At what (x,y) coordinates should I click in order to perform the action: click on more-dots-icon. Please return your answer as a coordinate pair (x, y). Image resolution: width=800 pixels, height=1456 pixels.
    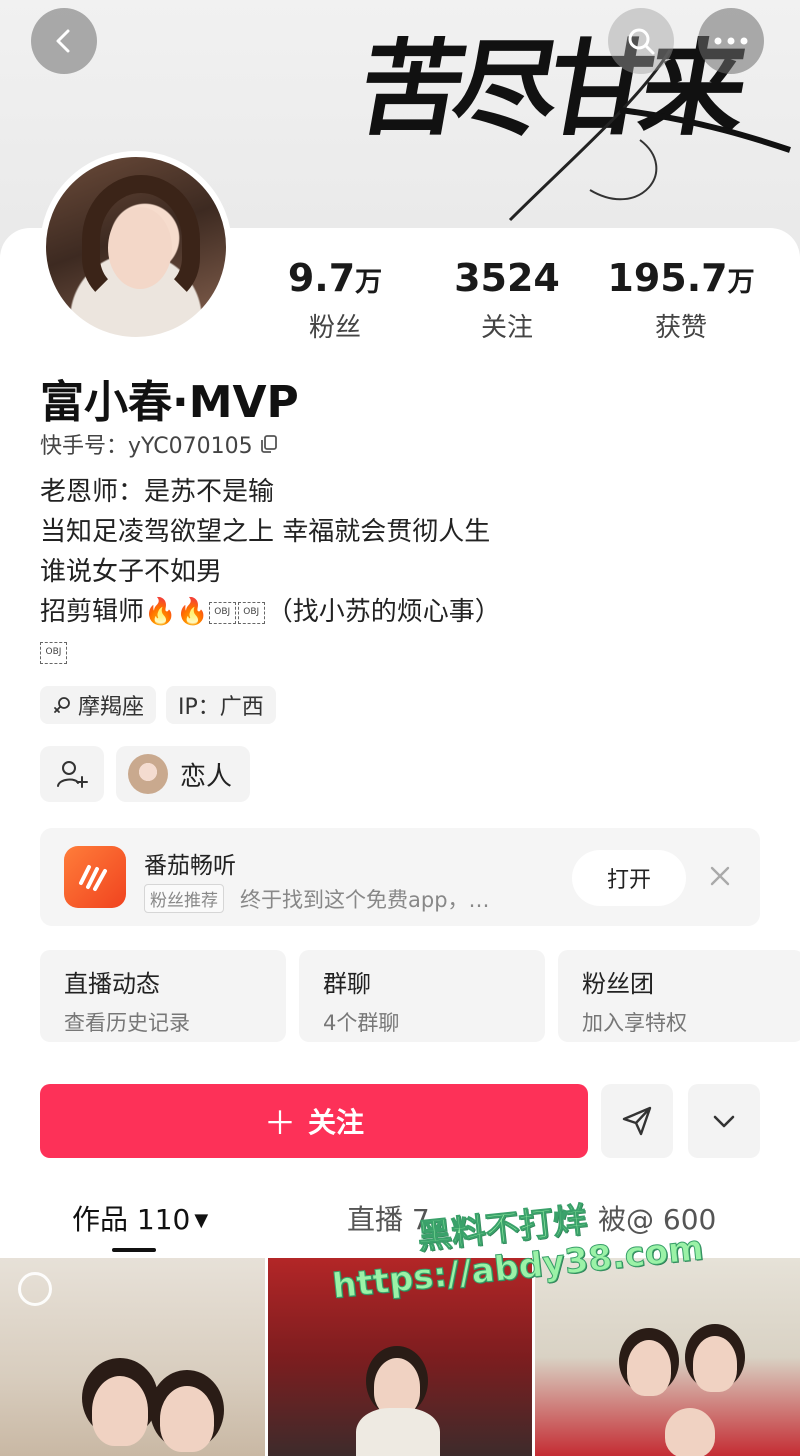
    Looking at the image, I should click on (731, 41).